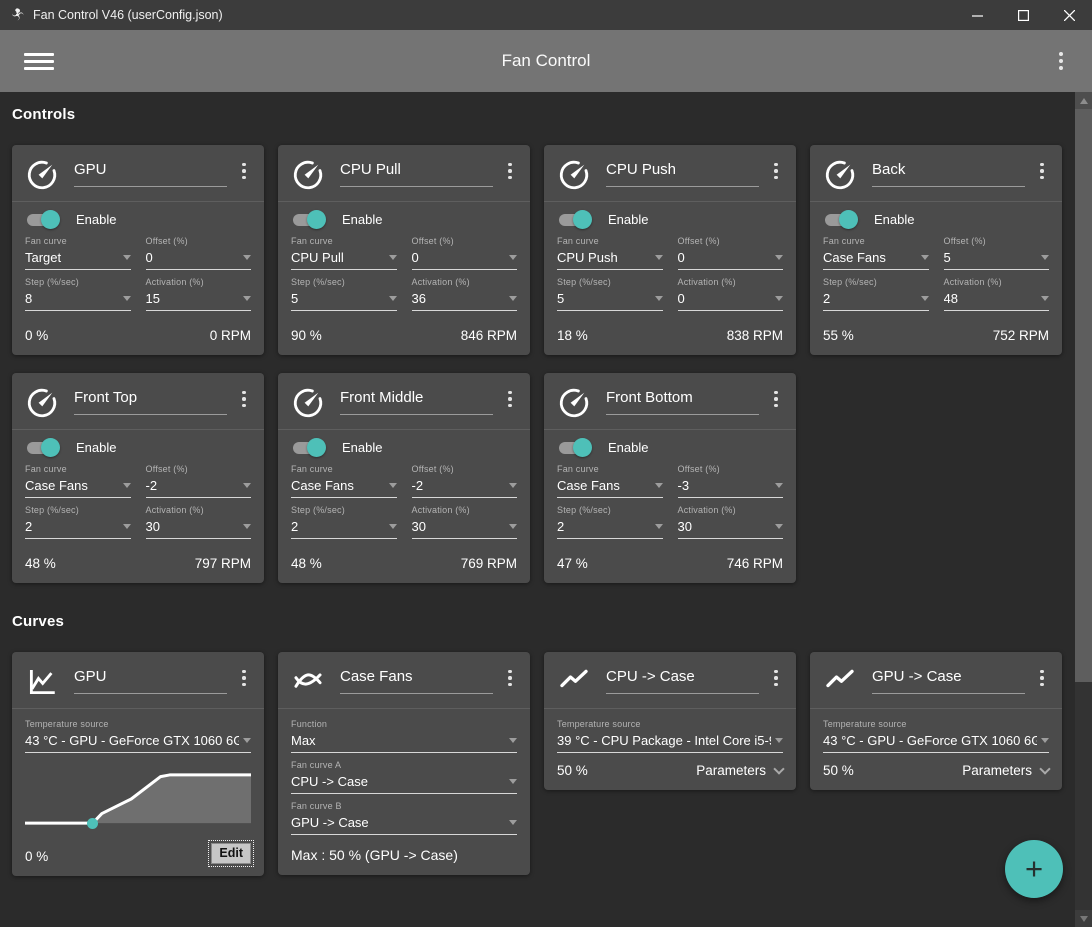  What do you see at coordinates (730, 481) in the screenshot?
I see `offset-select: Offset (%) -3` at bounding box center [730, 481].